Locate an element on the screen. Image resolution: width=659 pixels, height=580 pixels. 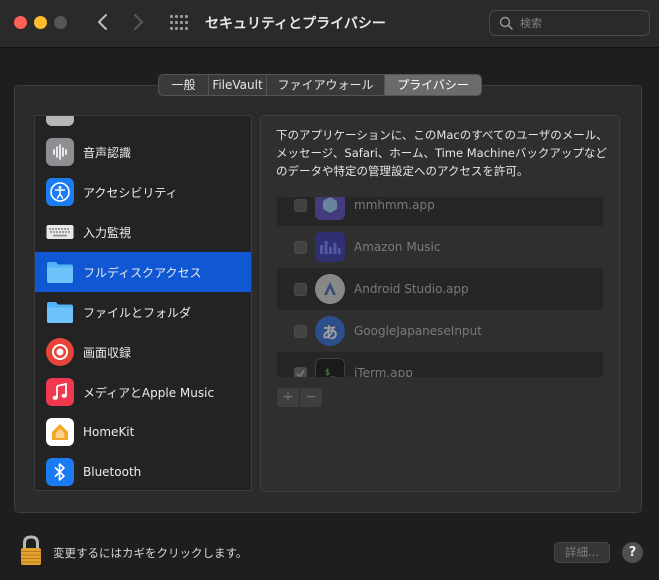
bluetooth-icon is located at coordinates (60, 472).